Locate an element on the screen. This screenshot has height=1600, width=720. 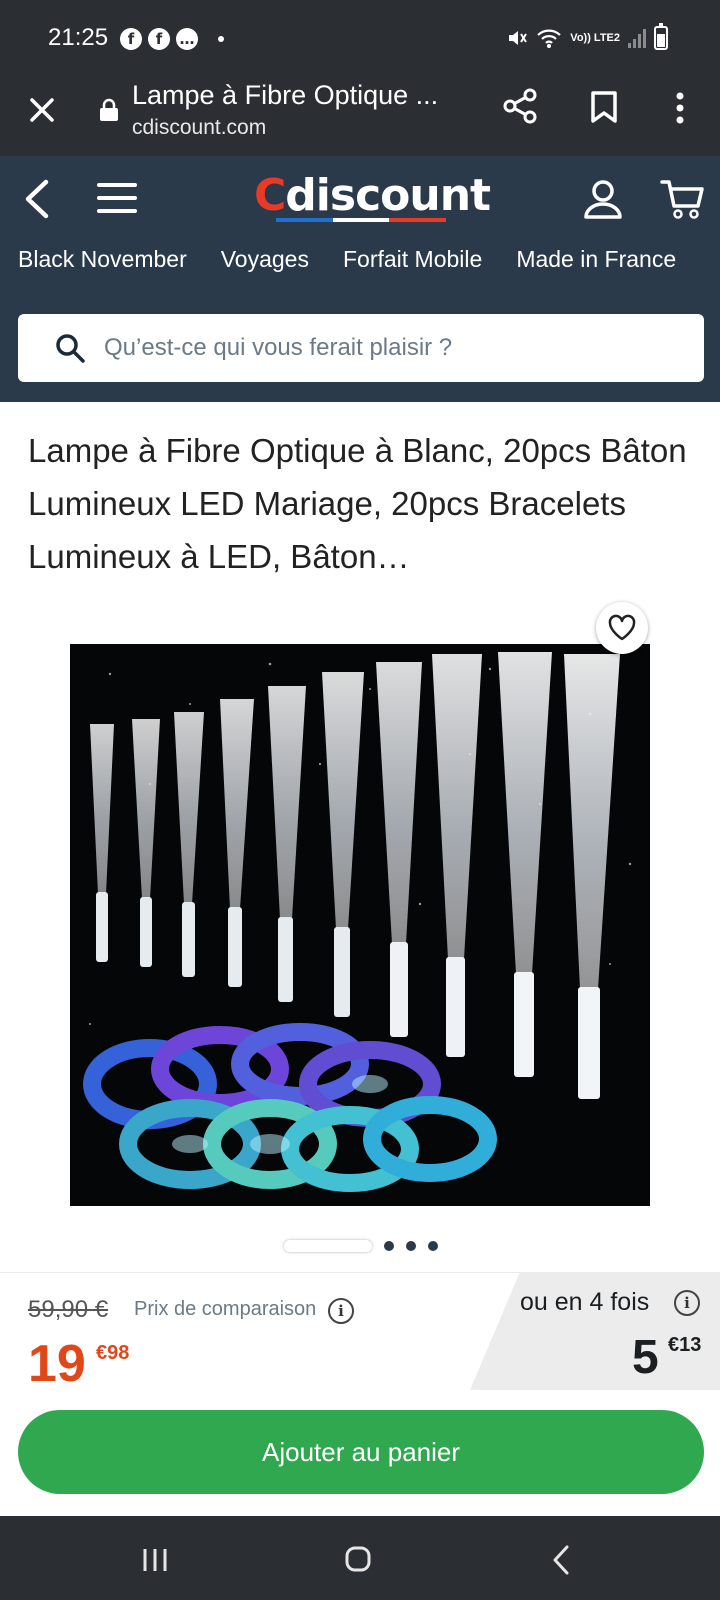
system-nav-bar is located at coordinates (360, 1558).